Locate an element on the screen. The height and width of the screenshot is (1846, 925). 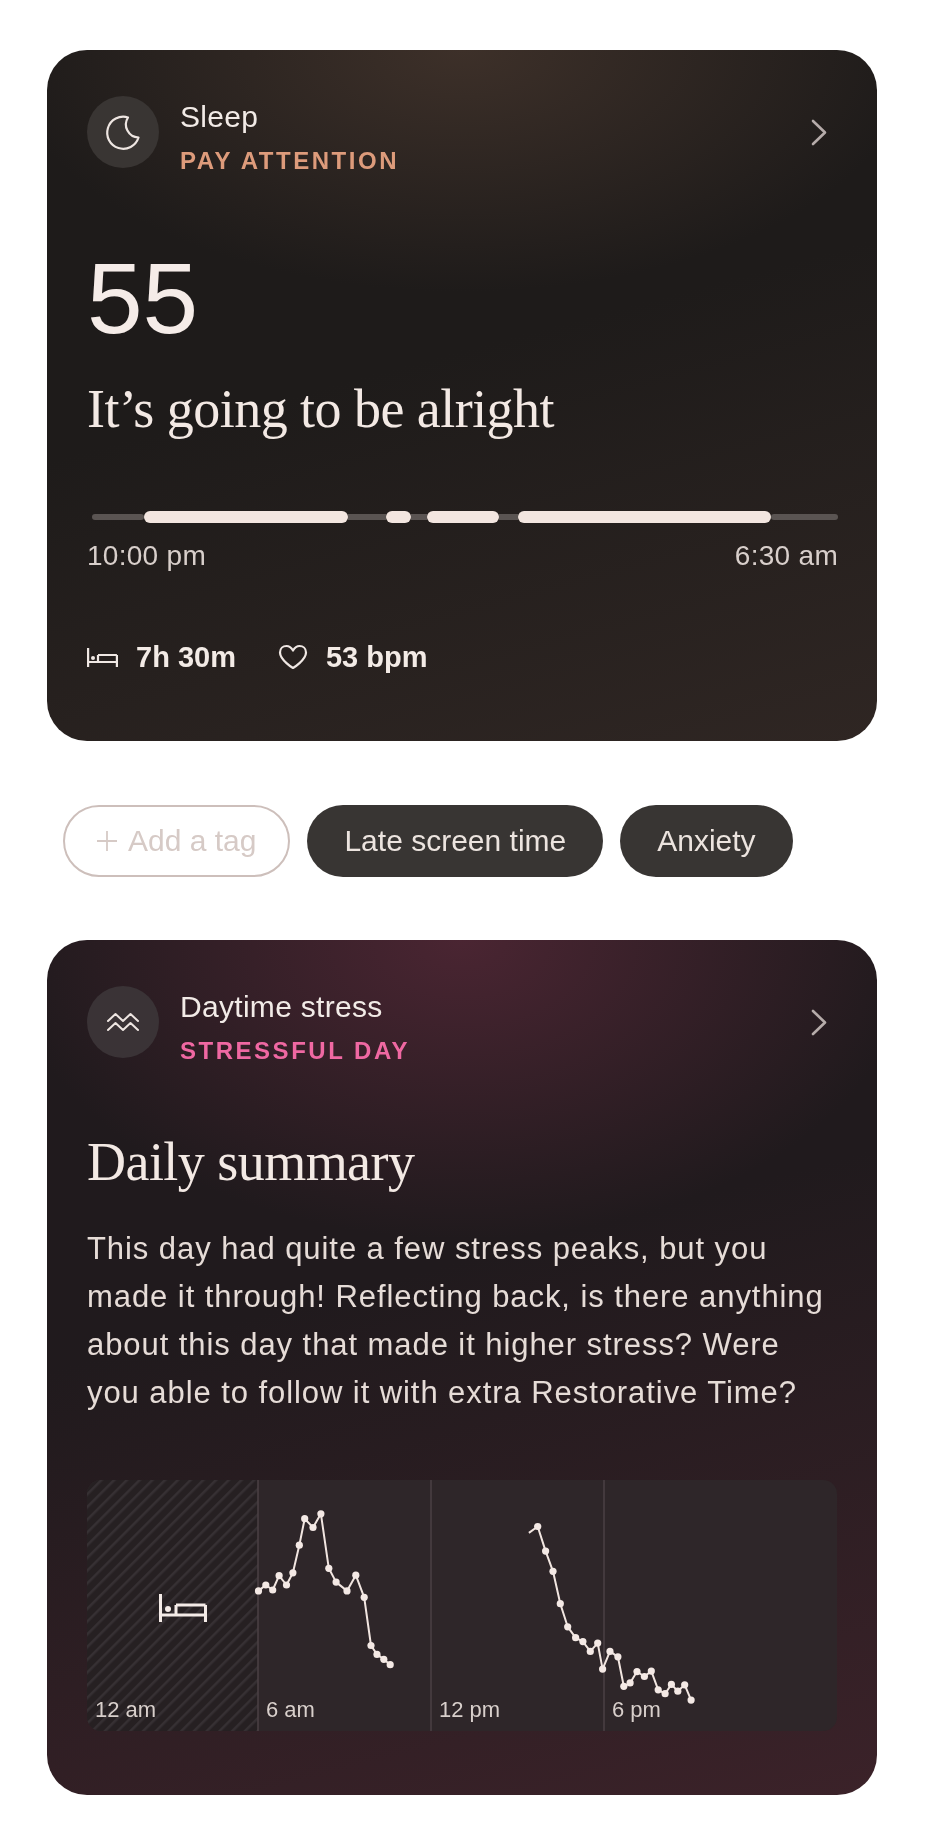
heart-icon is located at coordinates (292, 657).